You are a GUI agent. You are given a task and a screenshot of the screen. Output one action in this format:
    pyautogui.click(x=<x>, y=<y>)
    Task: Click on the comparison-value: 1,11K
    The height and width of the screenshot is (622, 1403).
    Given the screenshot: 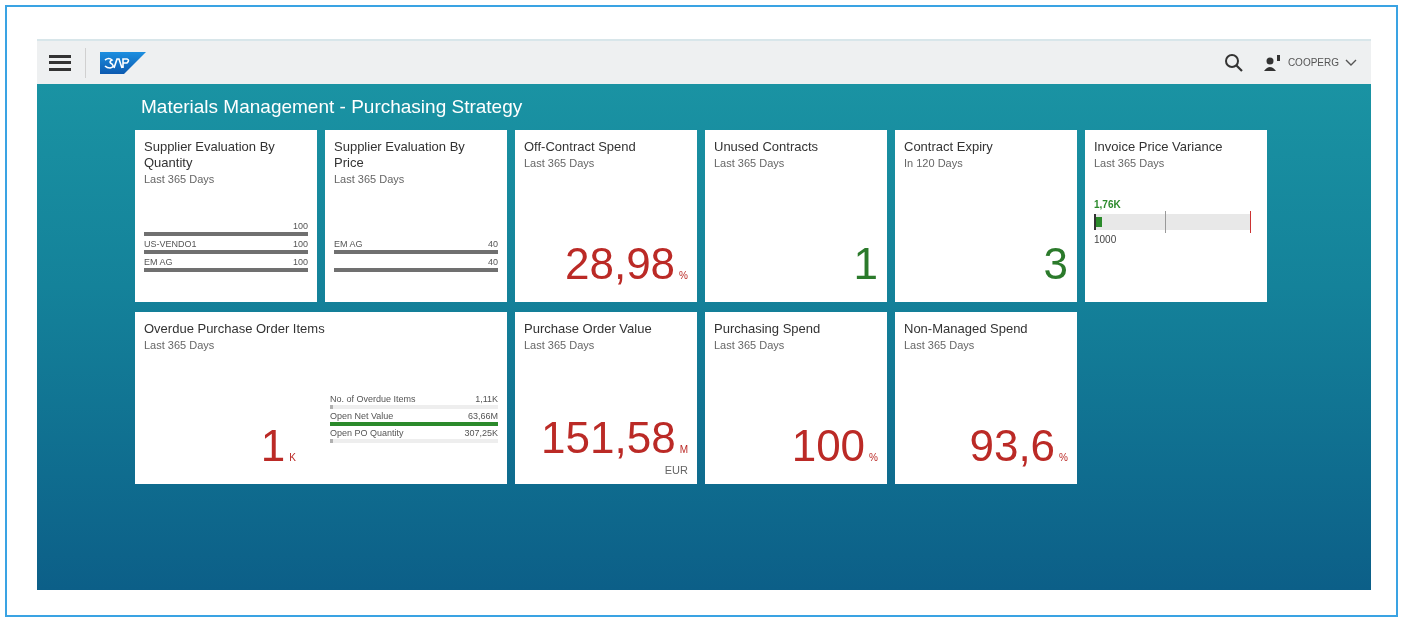 What is the action you would take?
    pyautogui.click(x=486, y=399)
    